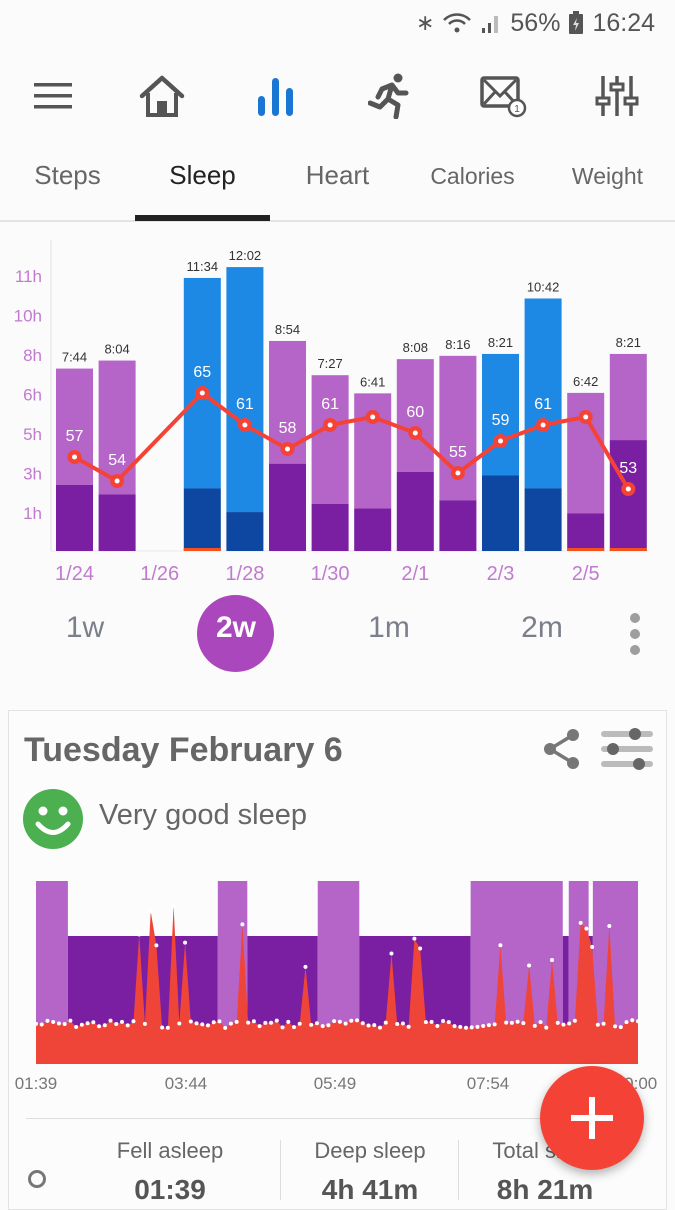 This screenshot has height=1210, width=675. Describe the element at coordinates (67, 175) in the screenshot. I see `tab-steps: Steps` at that location.